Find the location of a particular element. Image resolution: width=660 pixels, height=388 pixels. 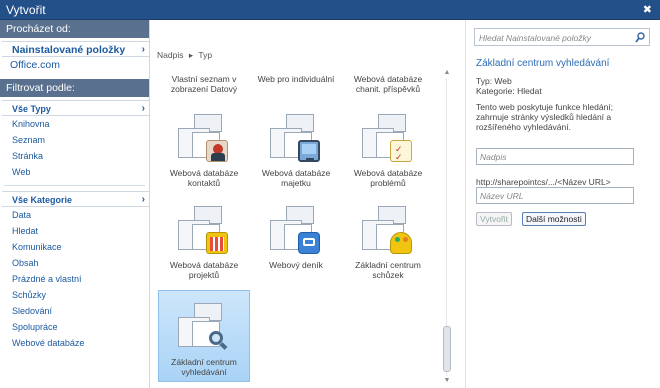

types-all-label: Vše Typy is located at coordinates (31, 109).